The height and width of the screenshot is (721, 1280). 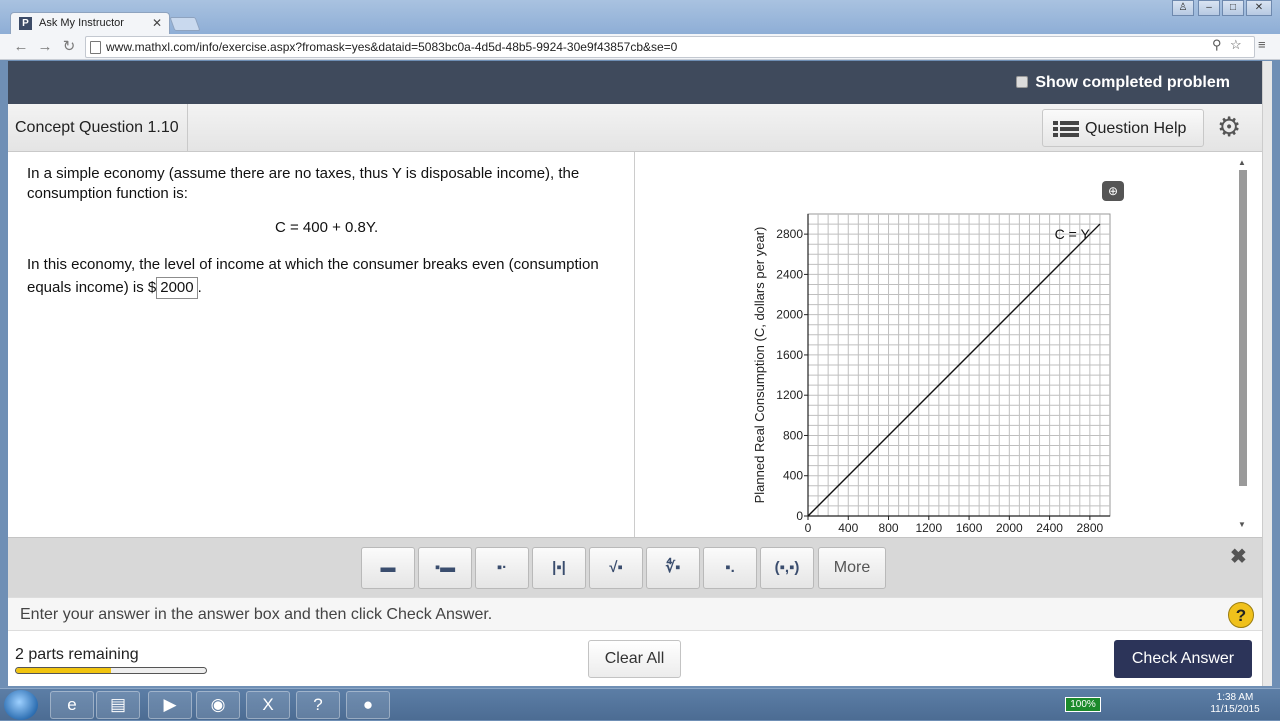 What do you see at coordinates (808, 526) in the screenshot?
I see `x-tick-label: 0` at bounding box center [808, 526].